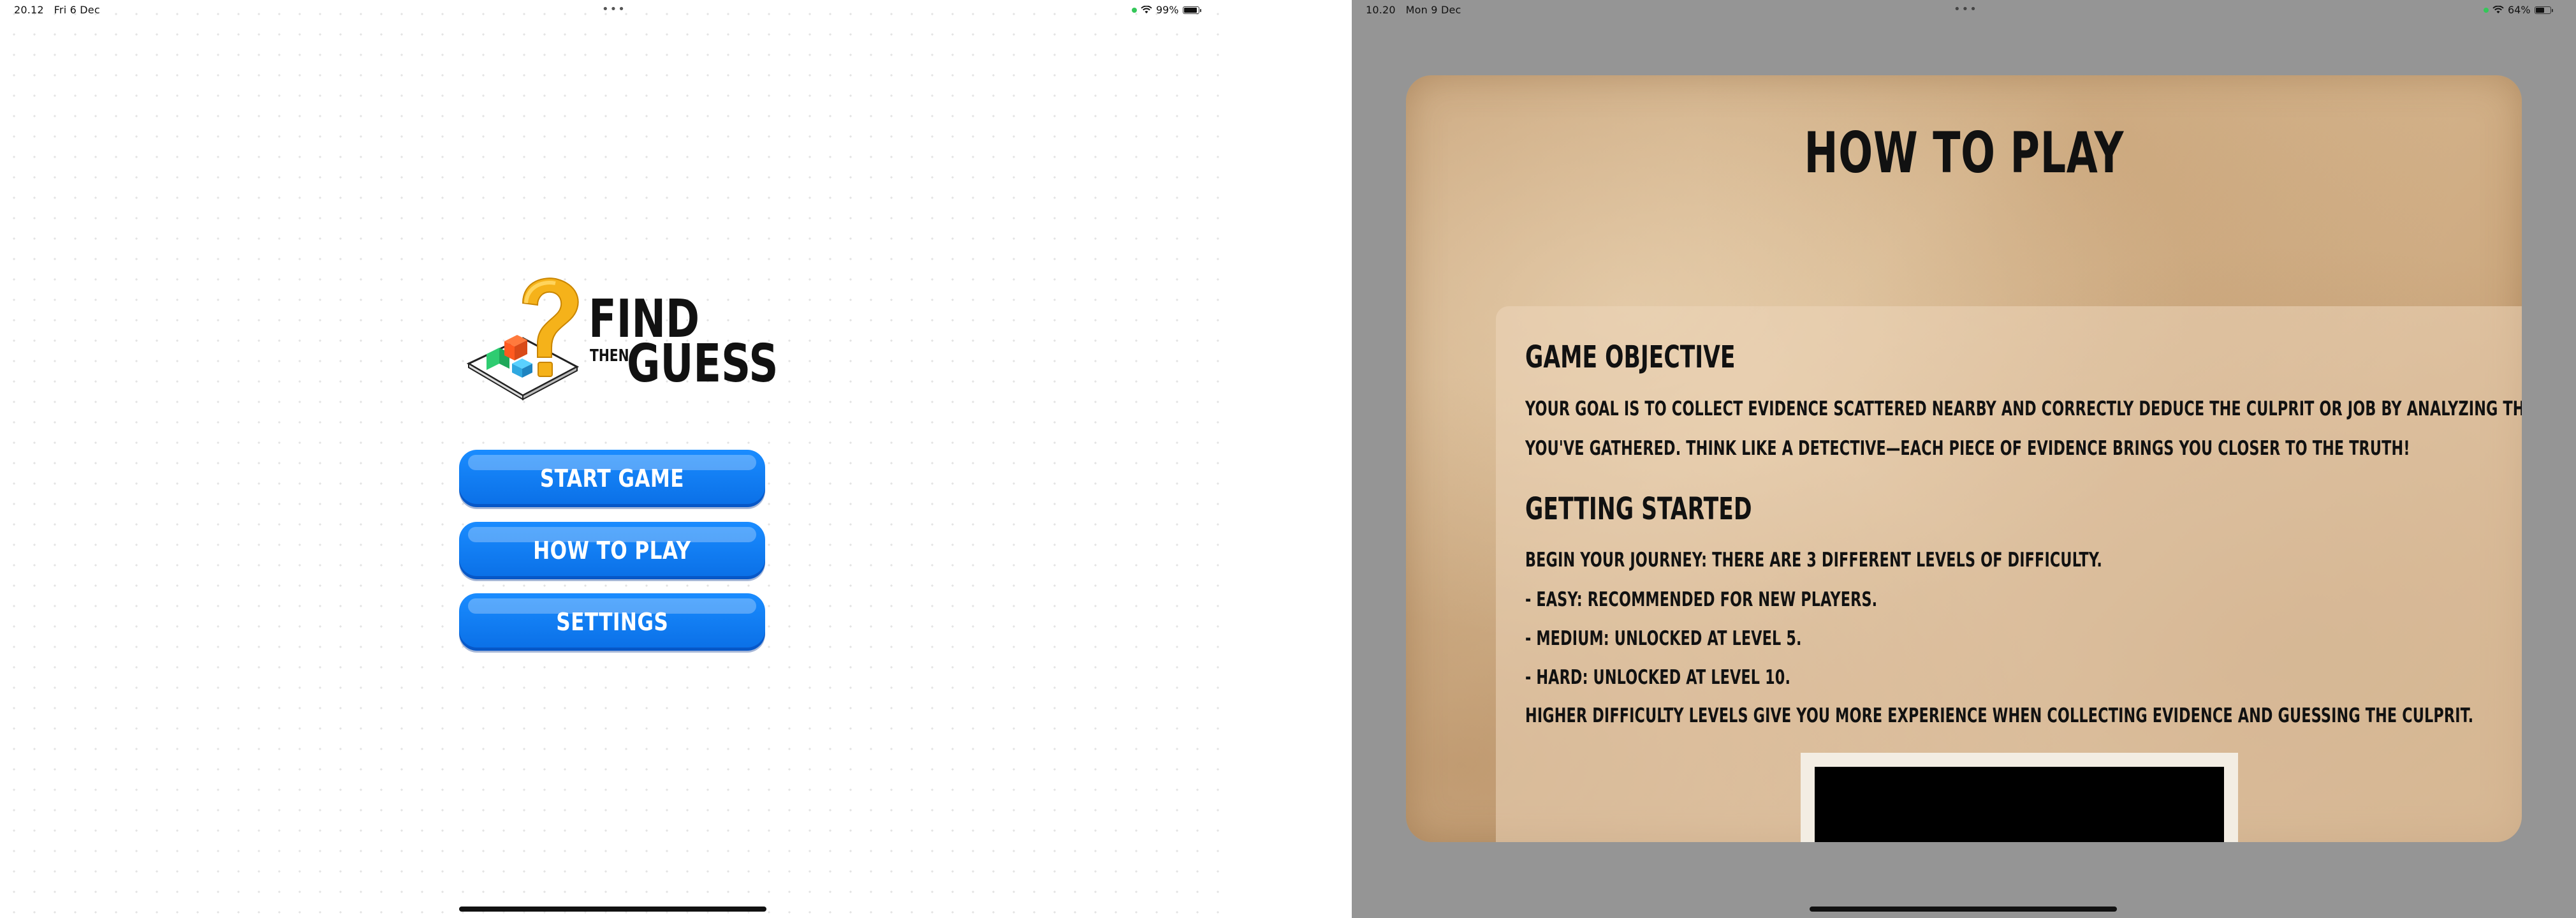 This screenshot has height=918, width=2576. What do you see at coordinates (1639, 509) in the screenshot?
I see `getting-started-heading: GETTING STARTED` at bounding box center [1639, 509].